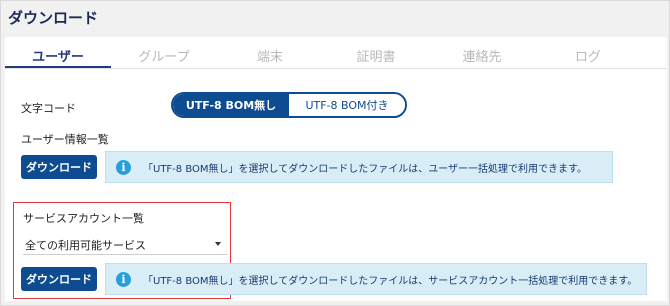 This screenshot has height=306, width=670. I want to click on service-select: 全ての利用可能サービス, so click(125, 244).